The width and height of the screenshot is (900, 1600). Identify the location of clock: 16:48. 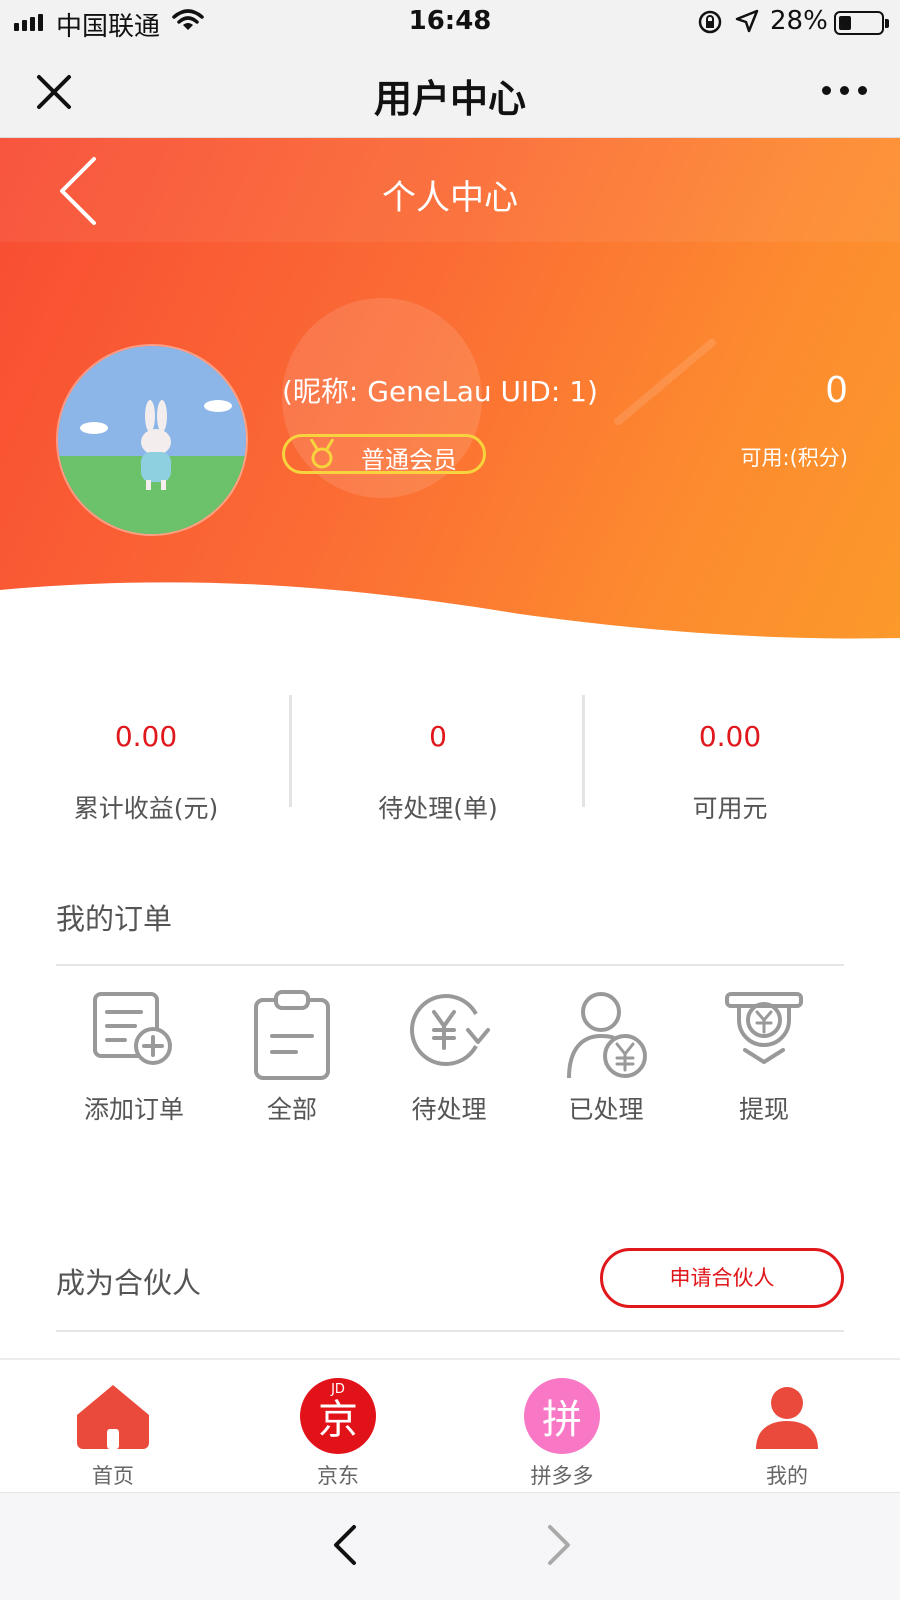
(450, 21).